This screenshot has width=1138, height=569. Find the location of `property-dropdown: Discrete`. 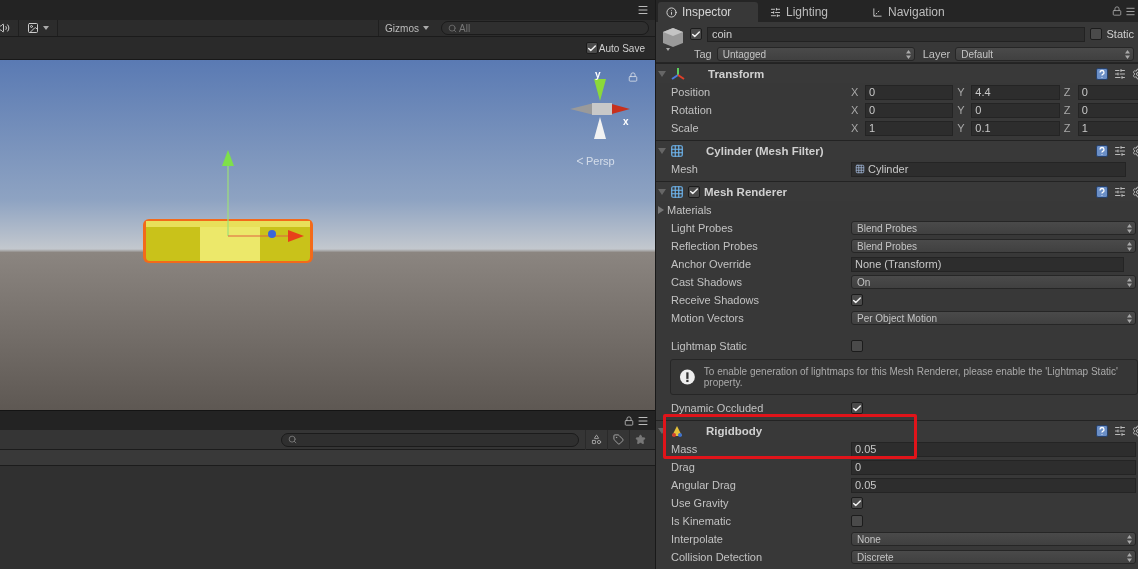

property-dropdown: Discrete is located at coordinates (993, 557).